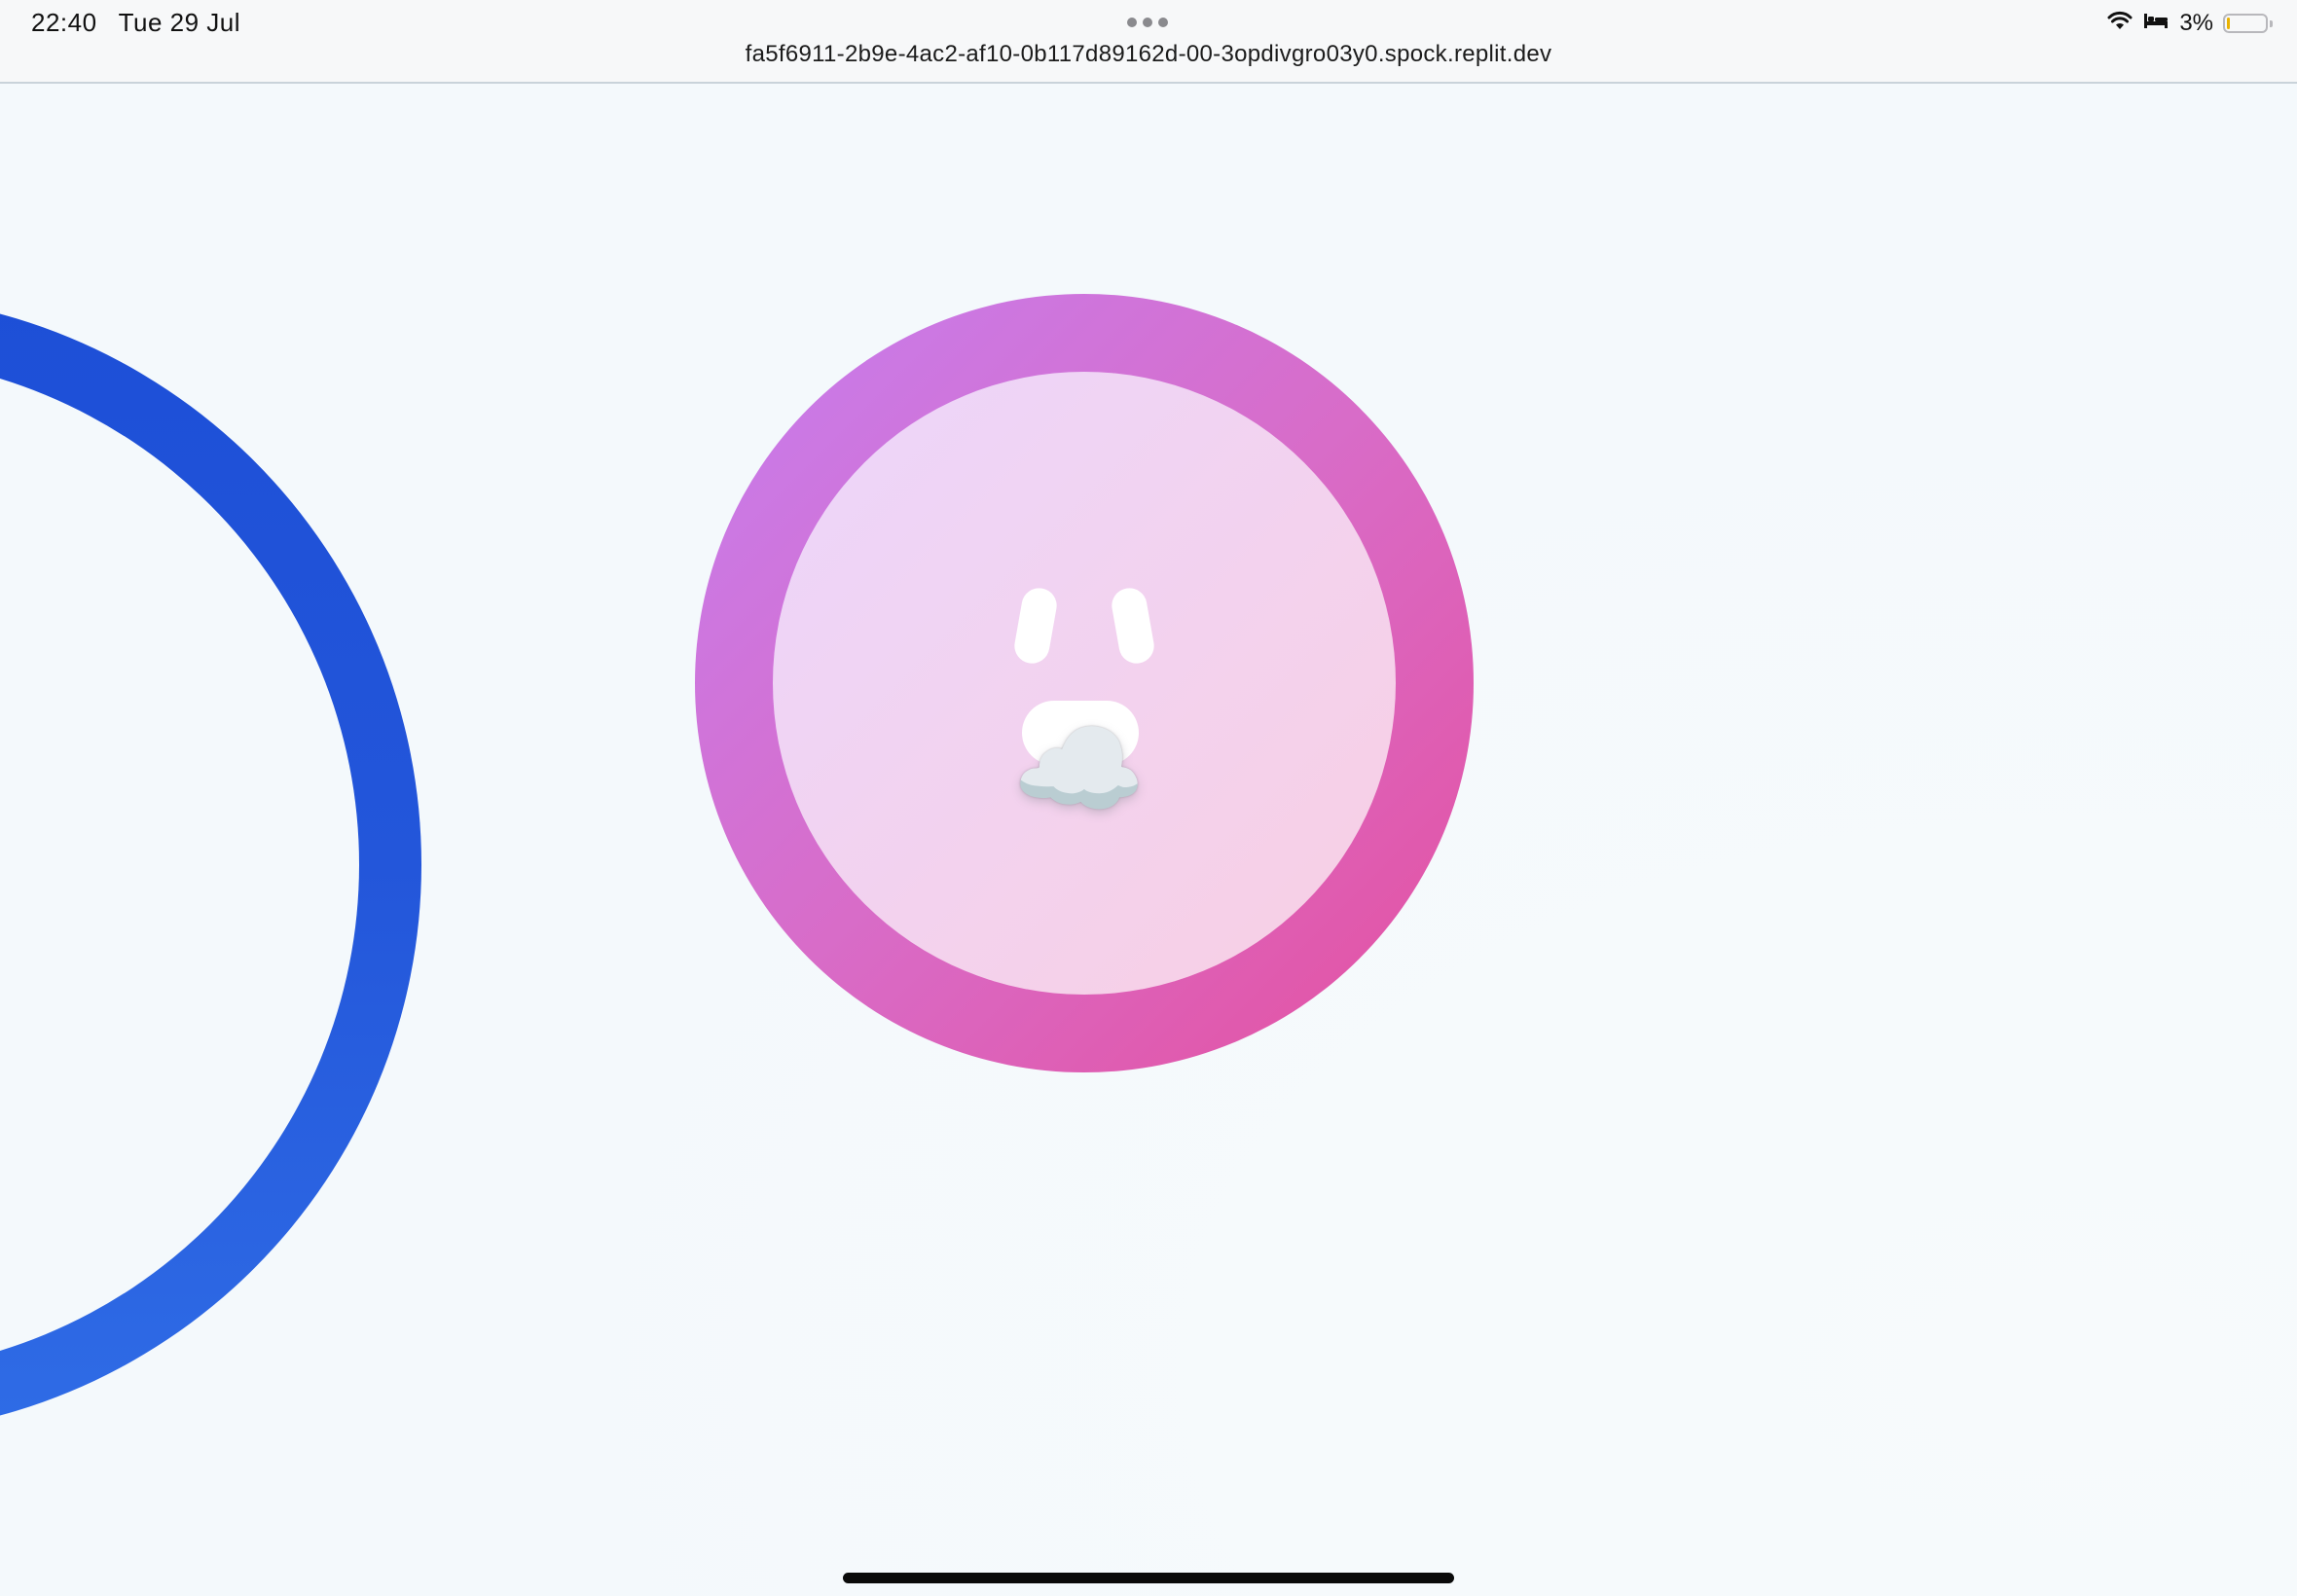  I want to click on battery-percent: 3%, so click(2196, 23).